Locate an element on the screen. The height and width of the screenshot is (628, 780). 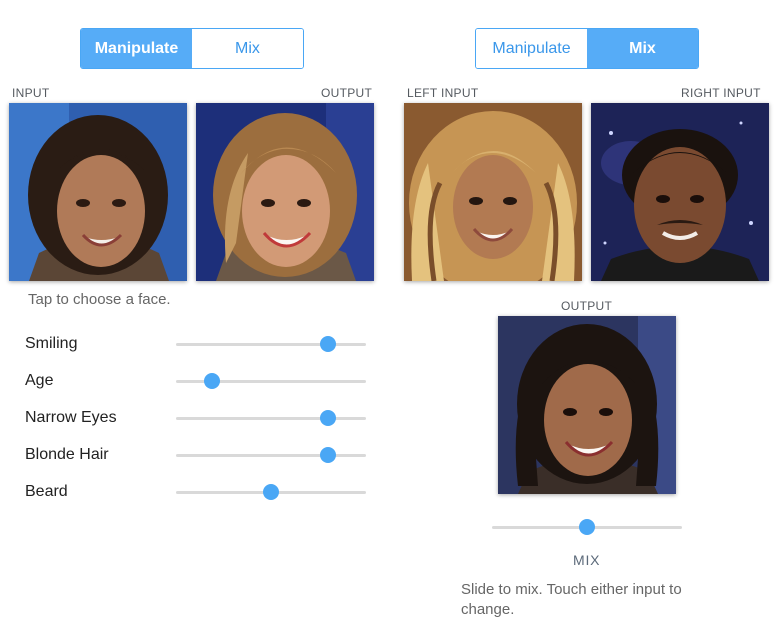
narrow-eyes-slider is located at coordinates (271, 418).